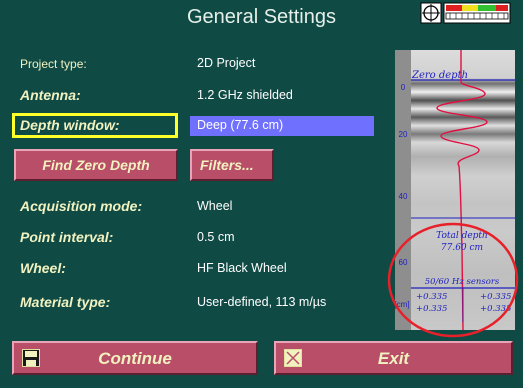 The width and height of the screenshot is (523, 388). What do you see at coordinates (242, 268) in the screenshot?
I see `wheel-value: HF Black Wheel` at bounding box center [242, 268].